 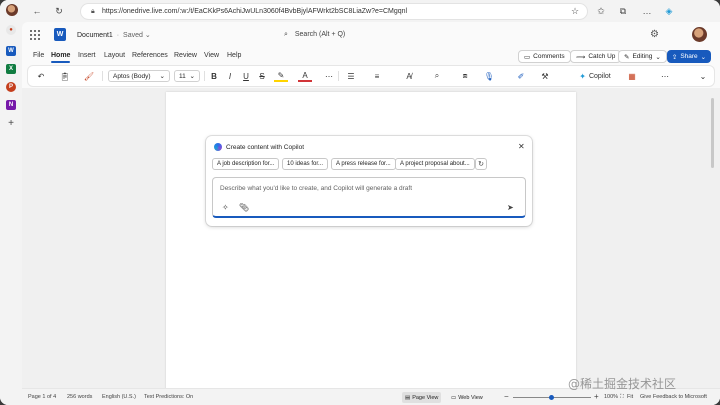 What do you see at coordinates (623, 11) in the screenshot?
I see `collections-icon: ⧉` at bounding box center [623, 11].